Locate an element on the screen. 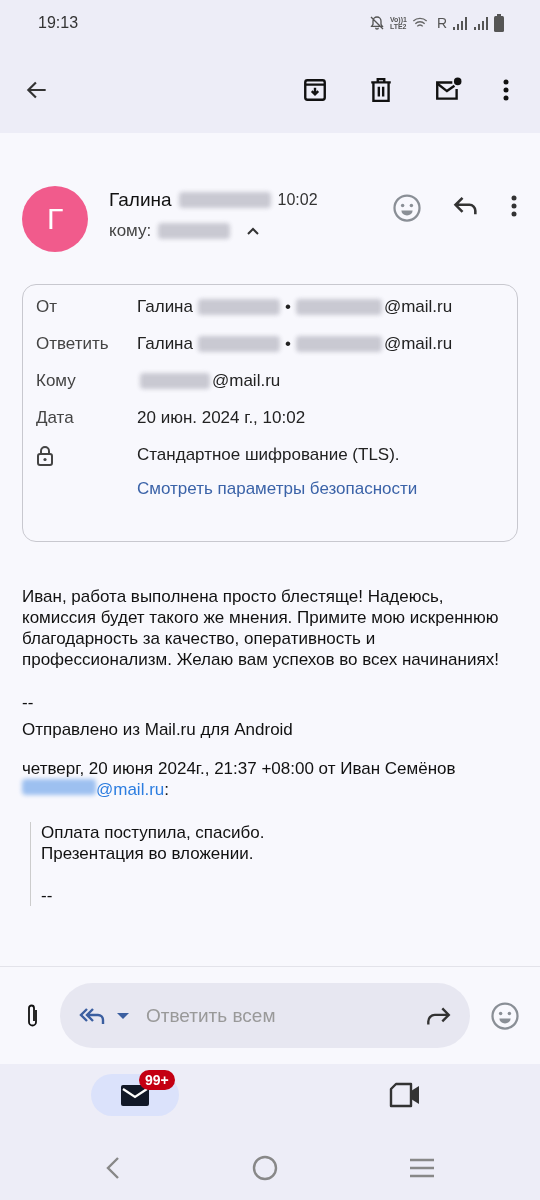 Image resolution: width=540 pixels, height=1200 pixels. quote-header: четверг, 20 июня 2024г., 21:37 +08:00 от Иван Семёнов @mail.ru: is located at coordinates (239, 779).